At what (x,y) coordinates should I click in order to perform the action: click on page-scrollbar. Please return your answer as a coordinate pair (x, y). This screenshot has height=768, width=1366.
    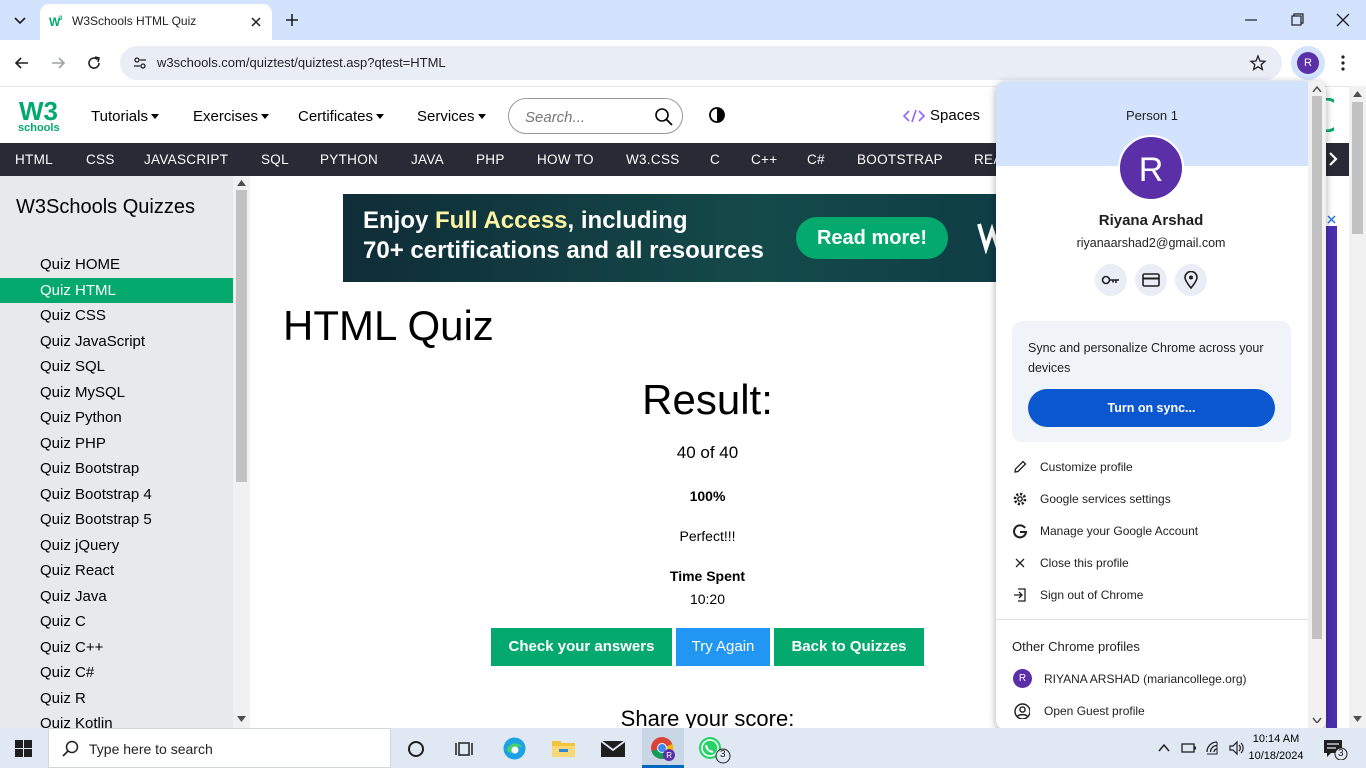
    Looking at the image, I should click on (1357, 407).